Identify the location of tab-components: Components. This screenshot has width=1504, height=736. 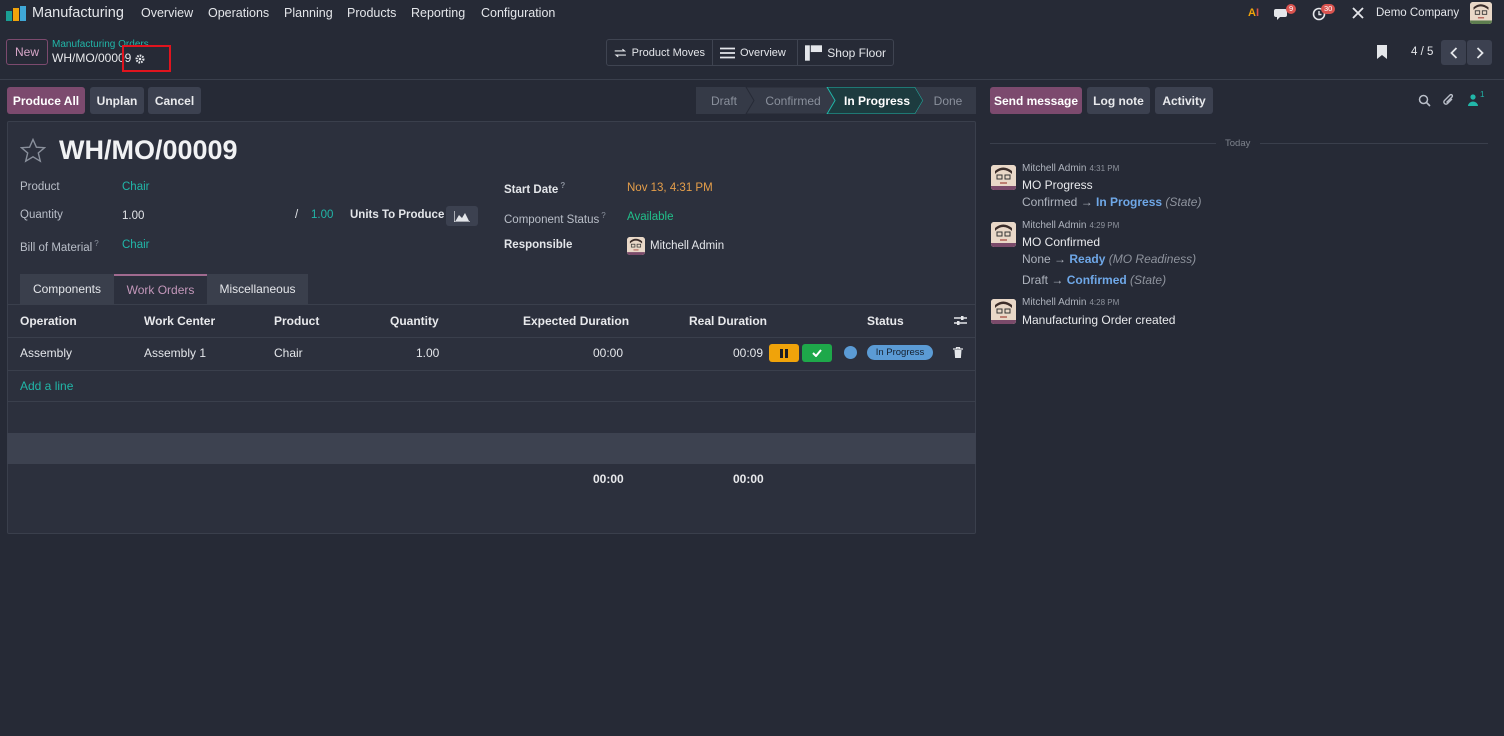
(67, 289).